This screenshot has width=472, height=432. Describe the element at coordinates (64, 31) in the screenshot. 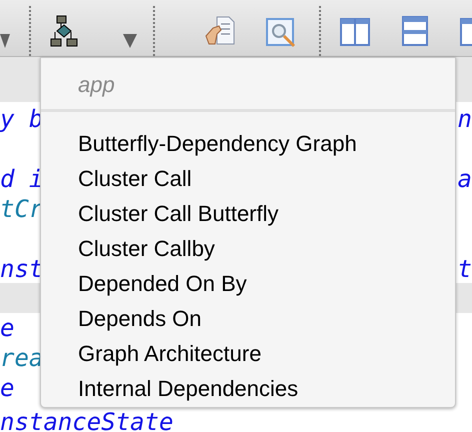

I see `hierarchy-graph-icon` at that location.